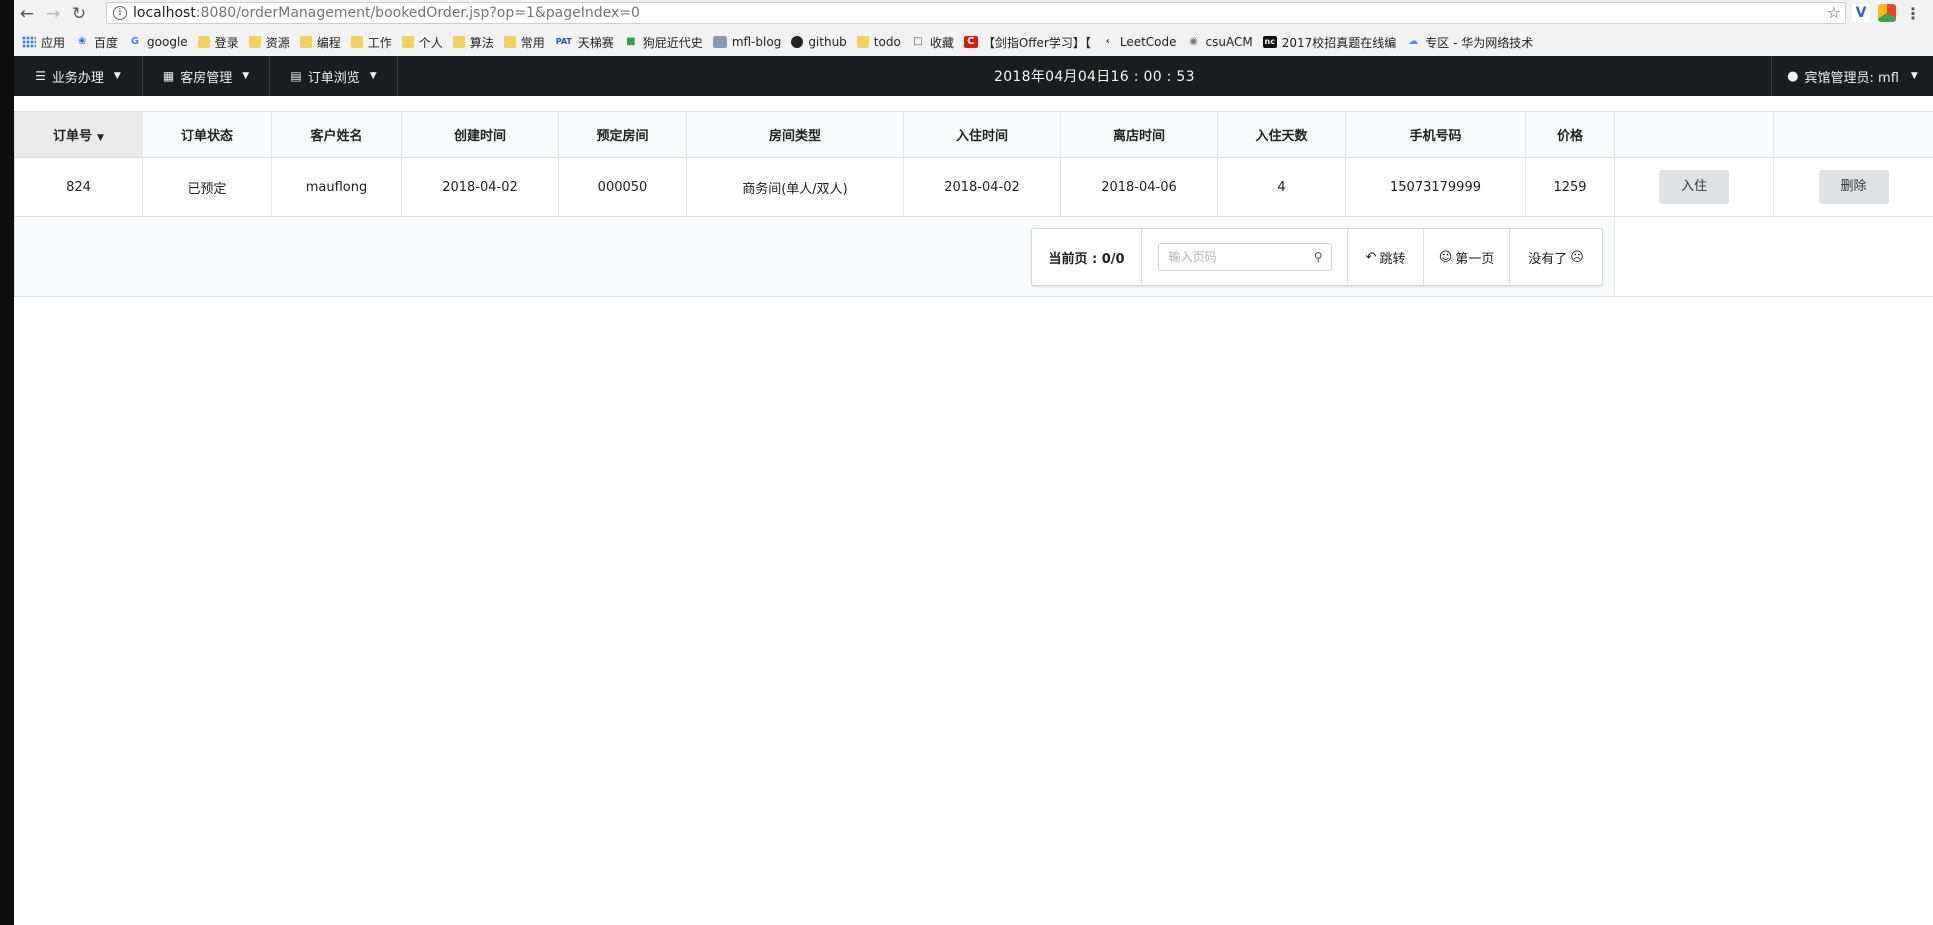  I want to click on cell-checkin-action: 入住, so click(1694, 187).